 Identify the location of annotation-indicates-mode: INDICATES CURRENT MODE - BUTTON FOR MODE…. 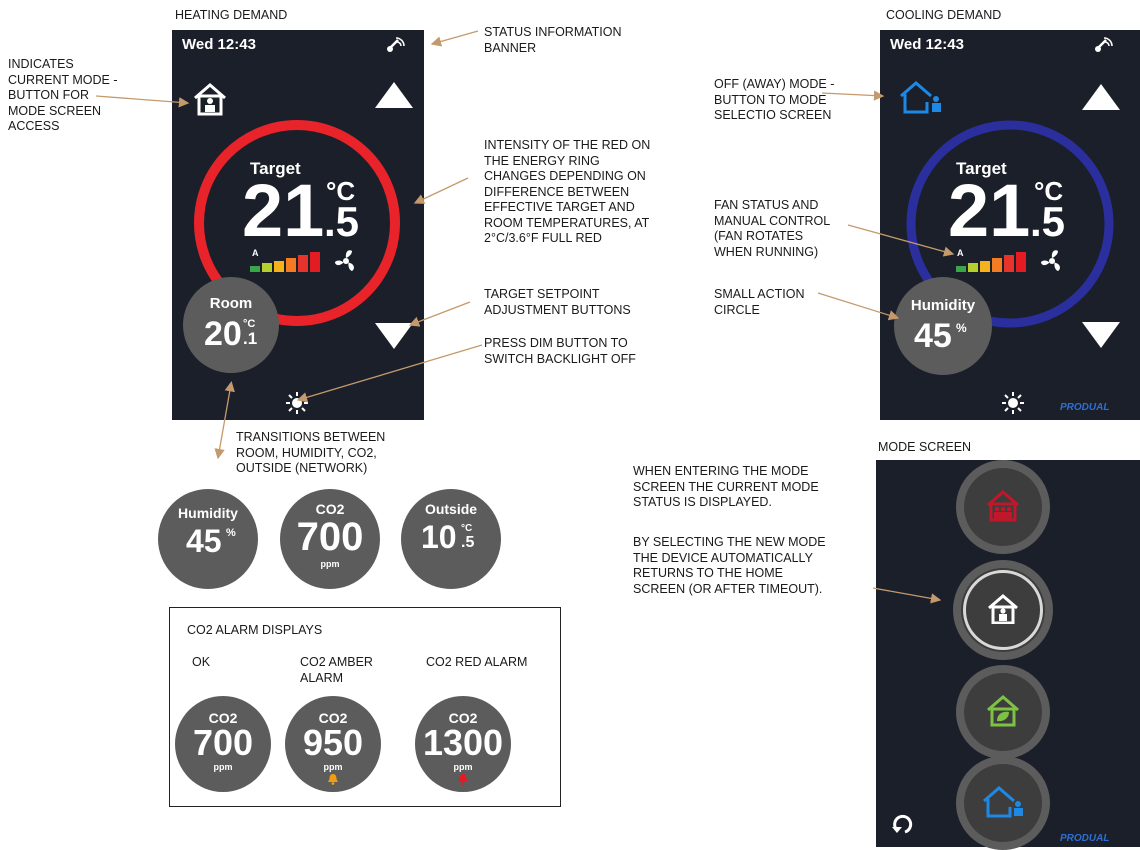
(63, 95).